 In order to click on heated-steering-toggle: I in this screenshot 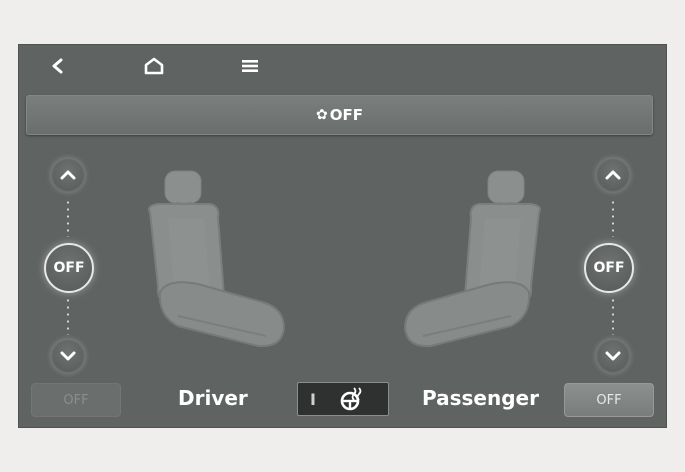, I will do `click(343, 399)`.